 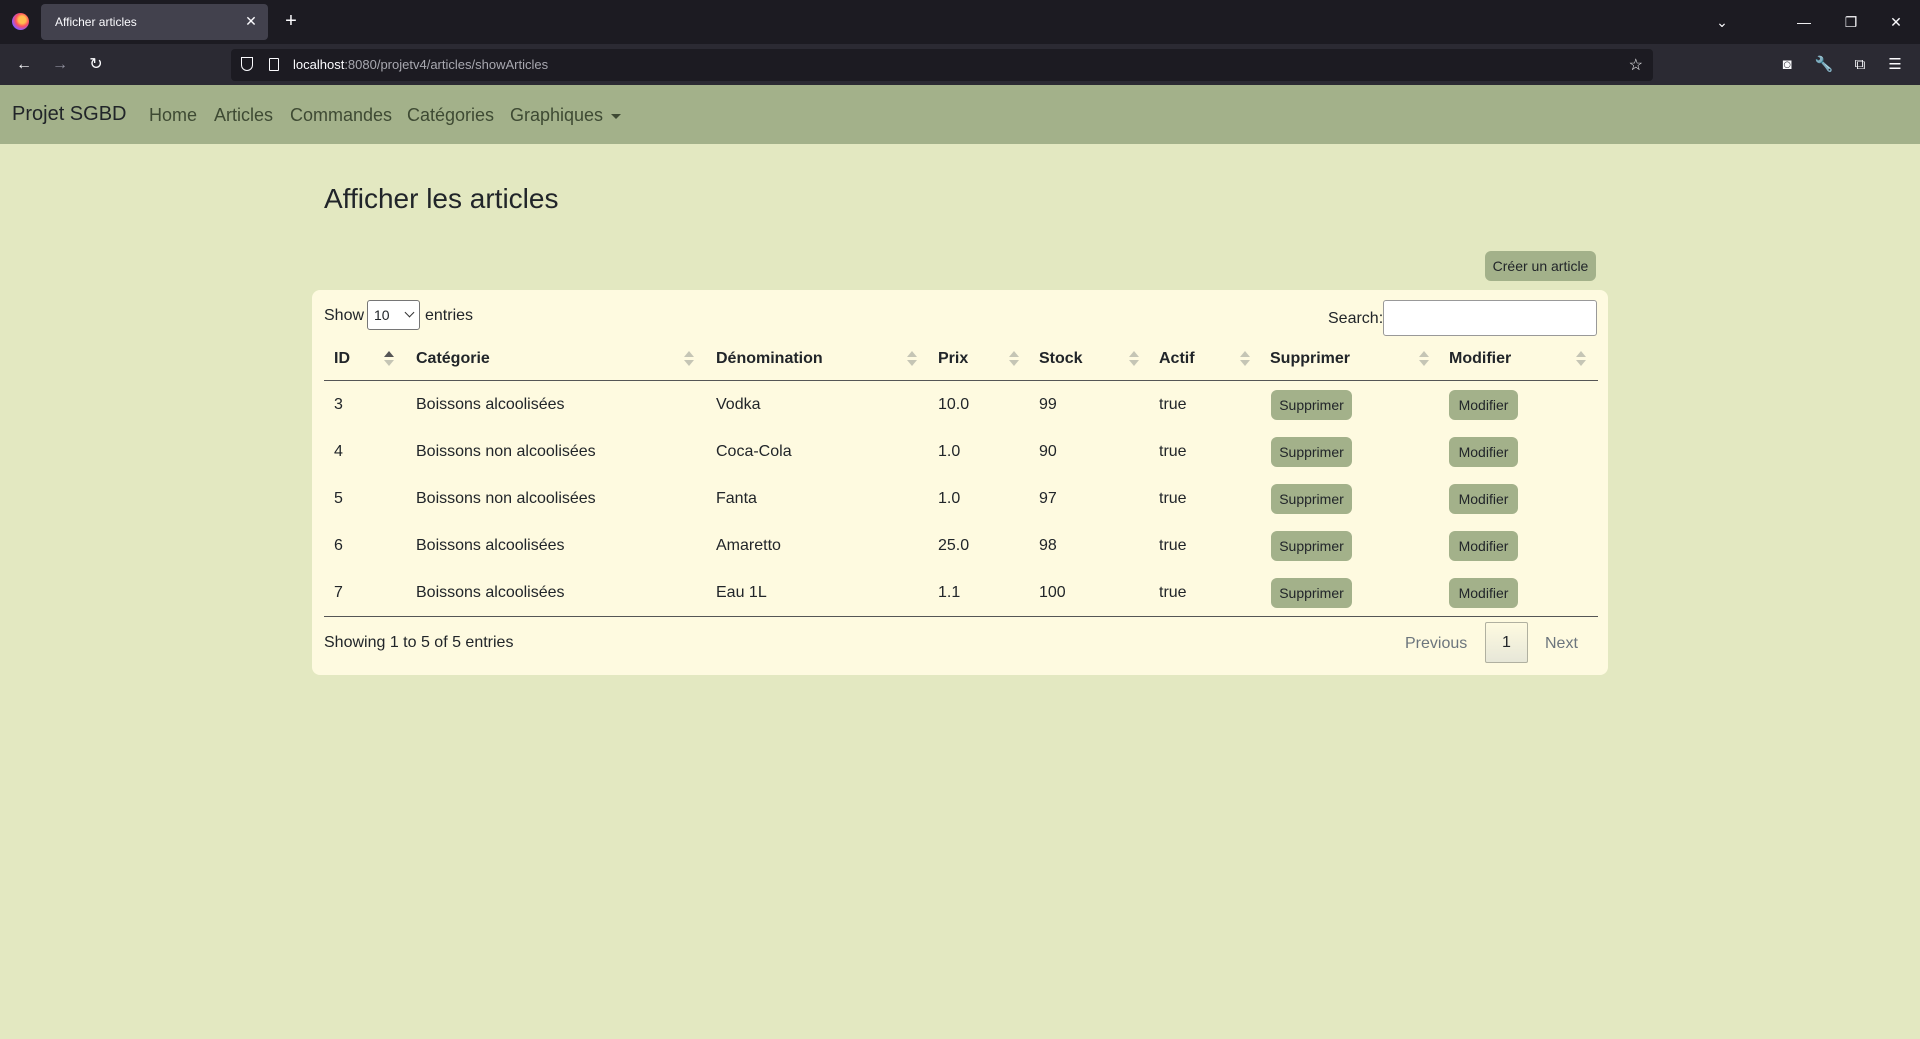 What do you see at coordinates (1561, 644) in the screenshot?
I see `pagination-next: Next` at bounding box center [1561, 644].